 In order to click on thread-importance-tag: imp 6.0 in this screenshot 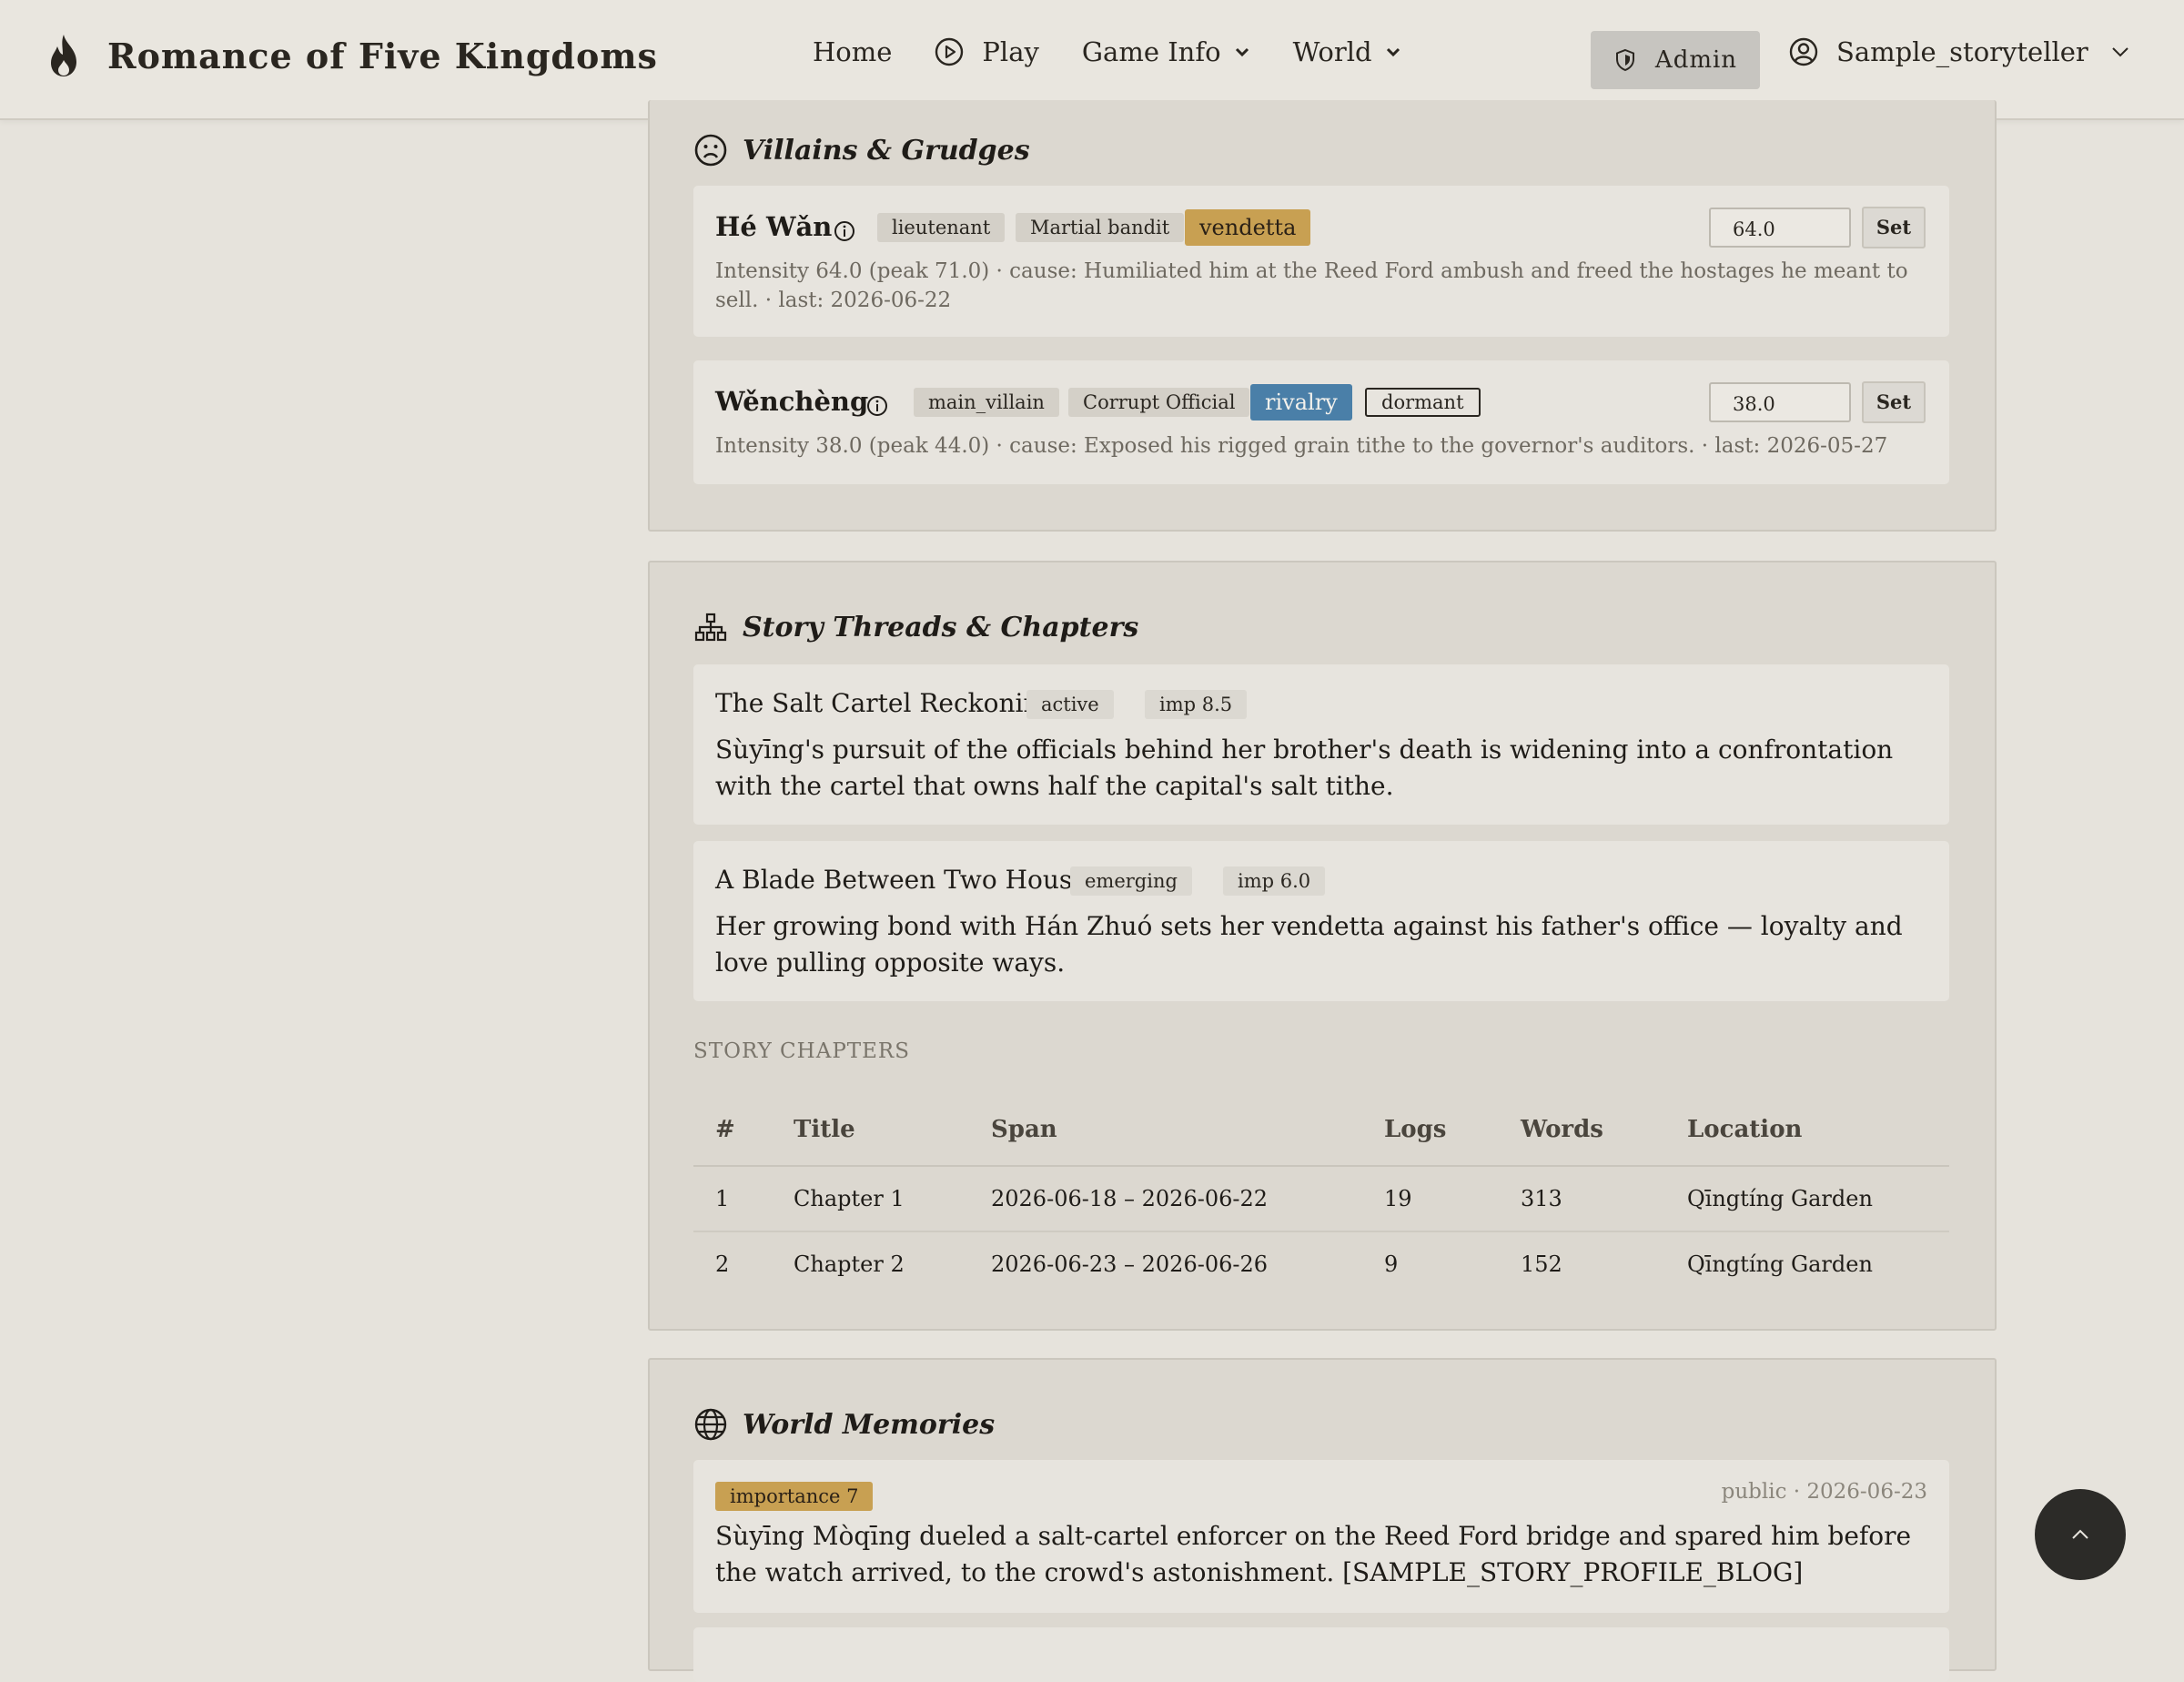, I will do `click(1275, 881)`.